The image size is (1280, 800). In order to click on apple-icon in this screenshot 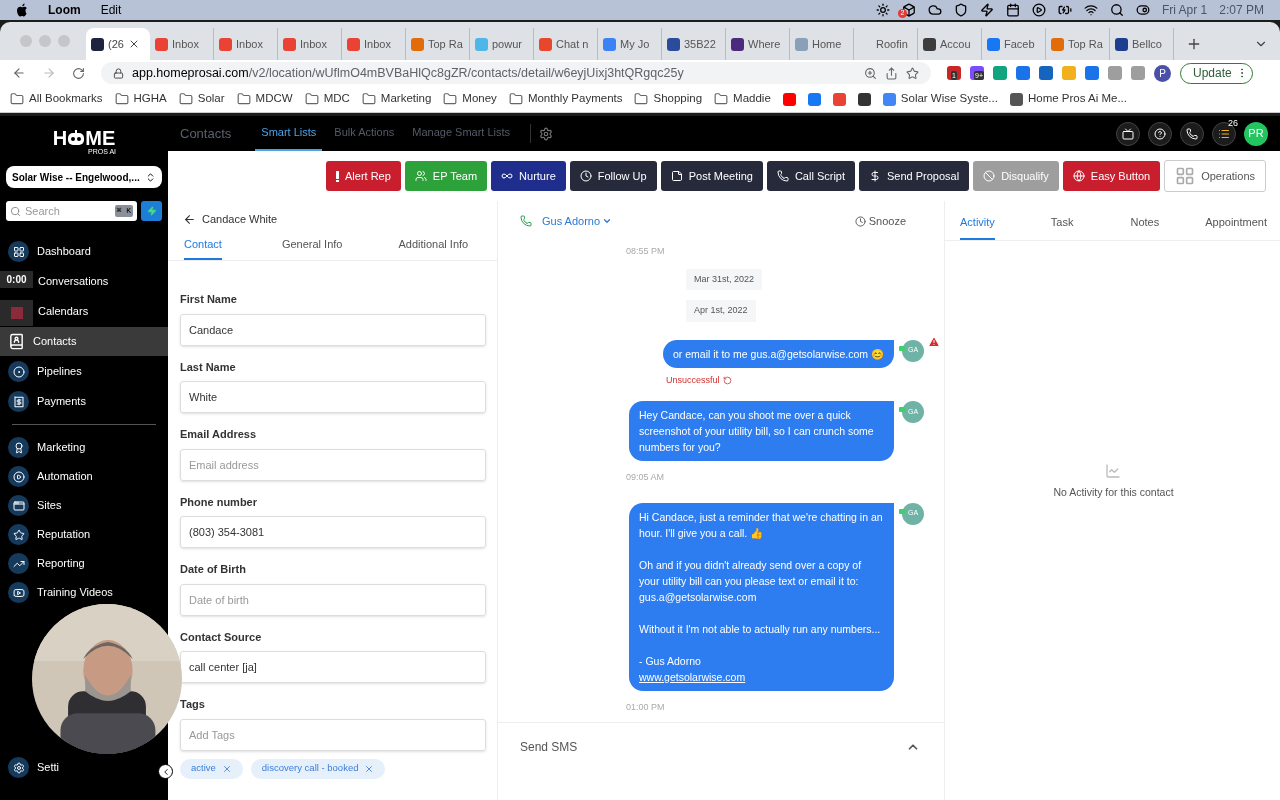, I will do `click(22, 10)`.